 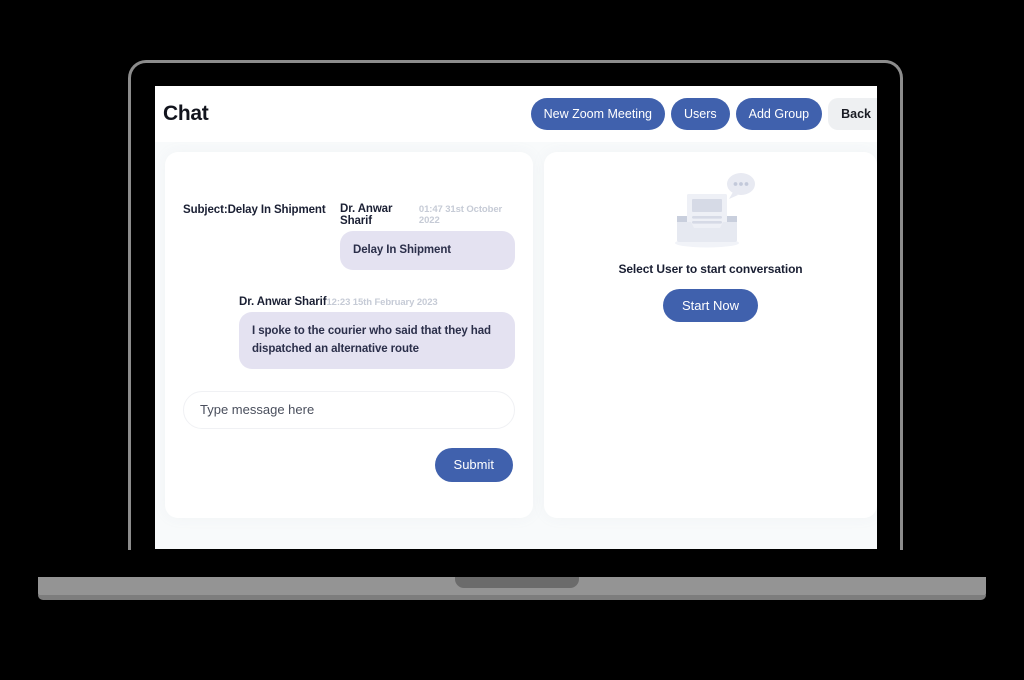 What do you see at coordinates (852, 114) in the screenshot?
I see `back-button: Back` at bounding box center [852, 114].